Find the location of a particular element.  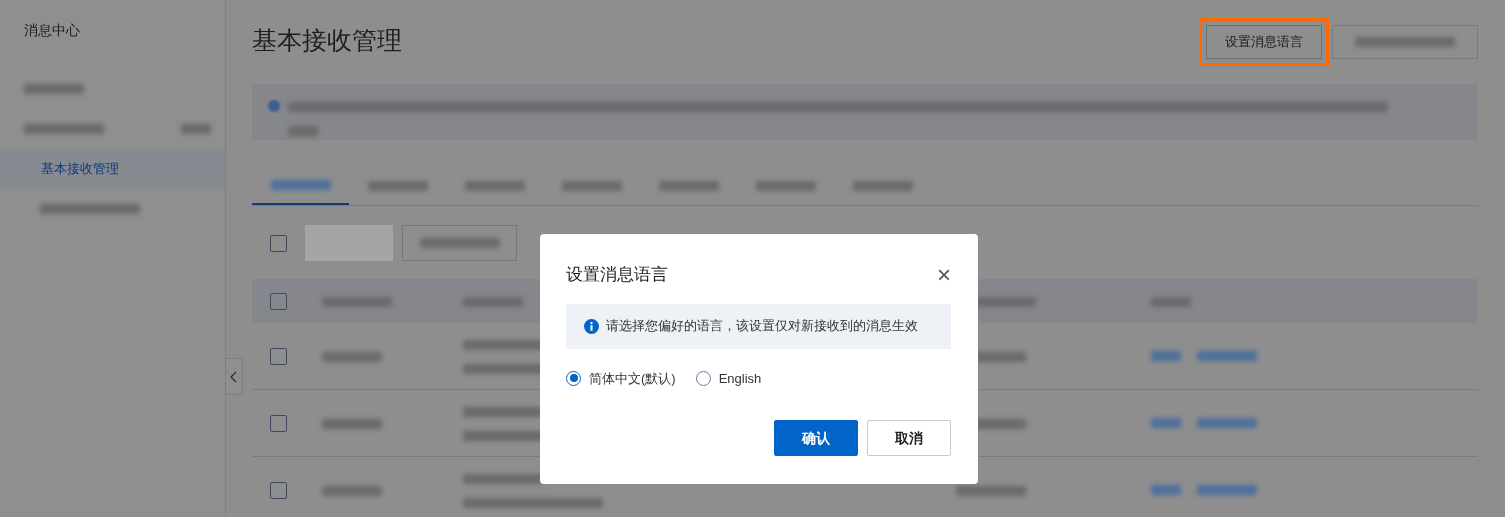

collapse-handle is located at coordinates (234, 376).